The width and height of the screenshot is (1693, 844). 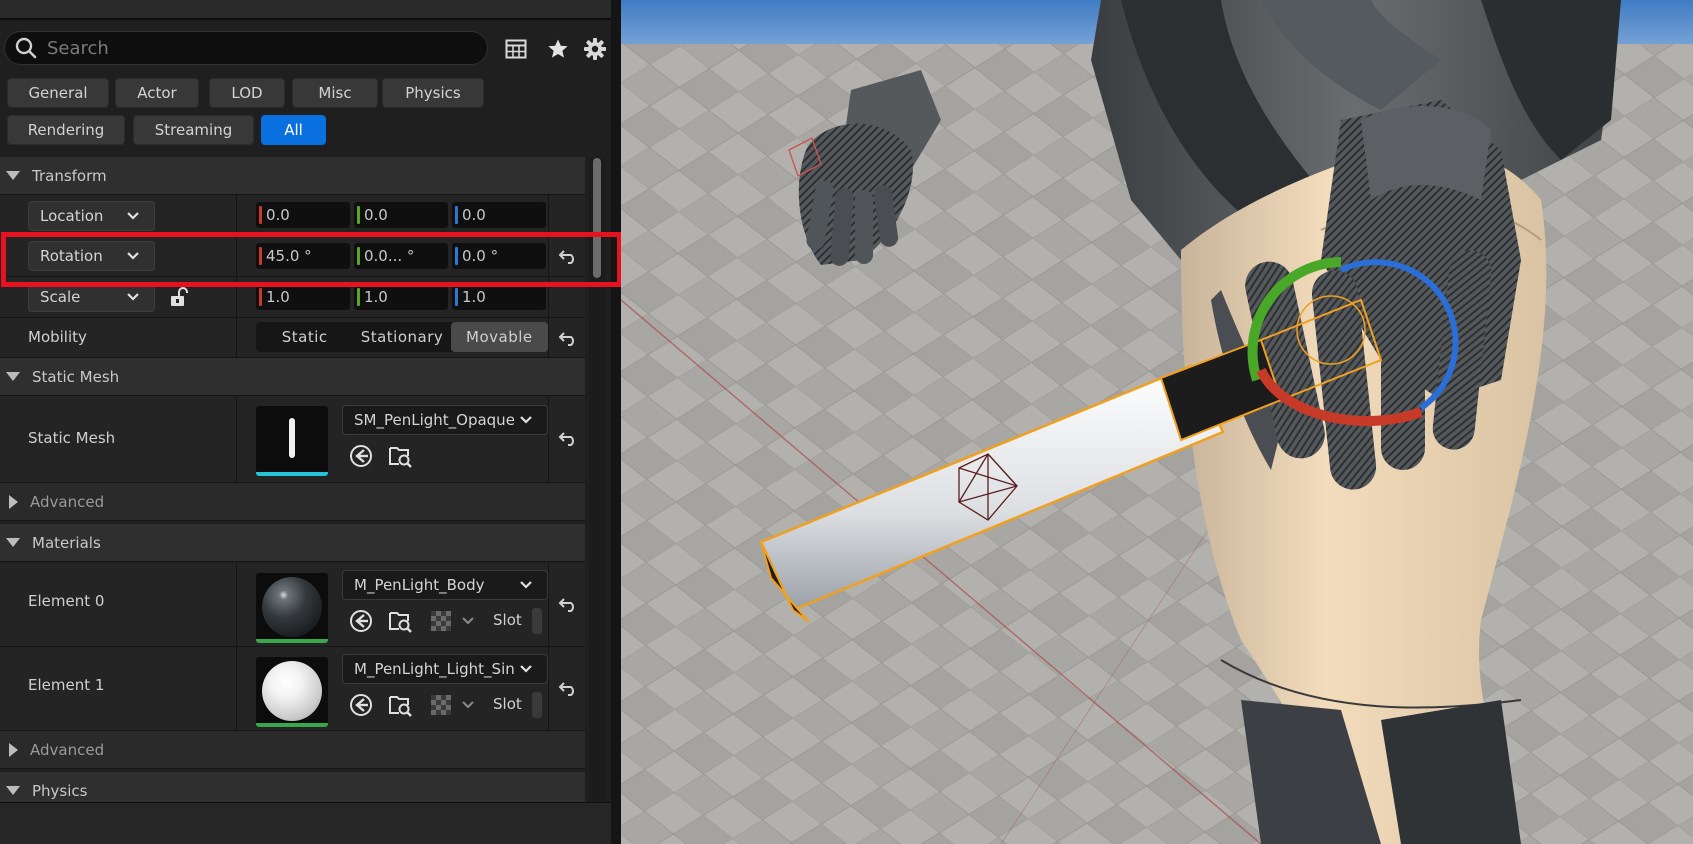 What do you see at coordinates (292, 543) in the screenshot?
I see `section-materials: Materials` at bounding box center [292, 543].